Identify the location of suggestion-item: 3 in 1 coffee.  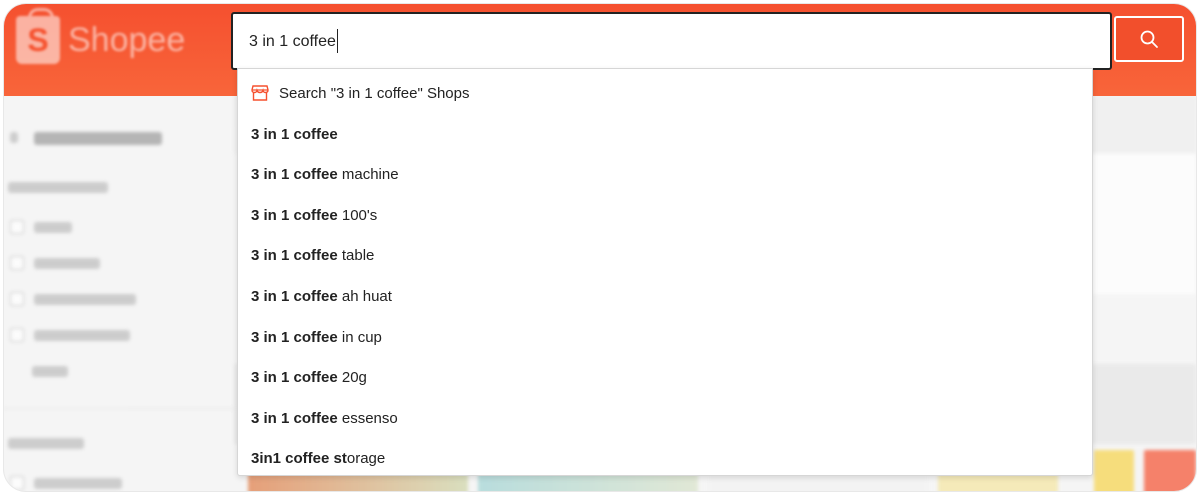
(665, 134).